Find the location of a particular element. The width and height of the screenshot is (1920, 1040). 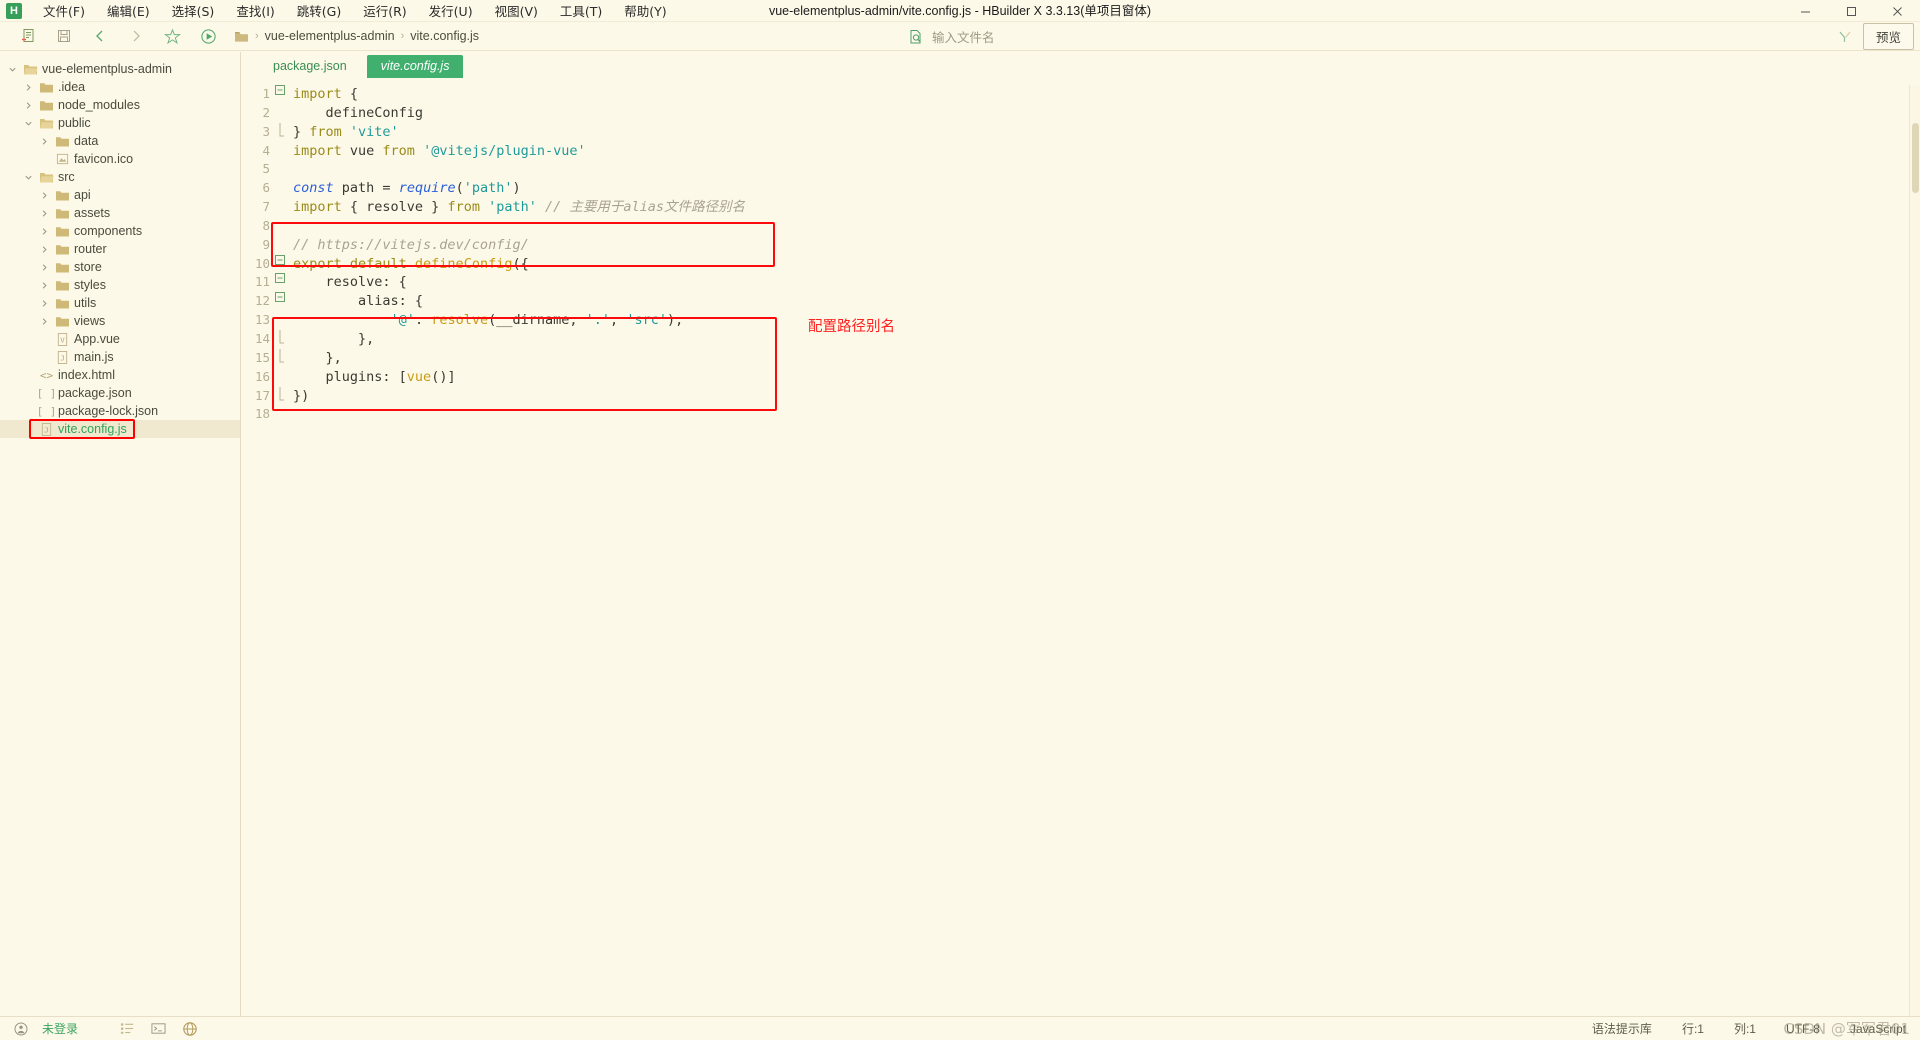

menu-tools: 工具(T) is located at coordinates (581, 11).